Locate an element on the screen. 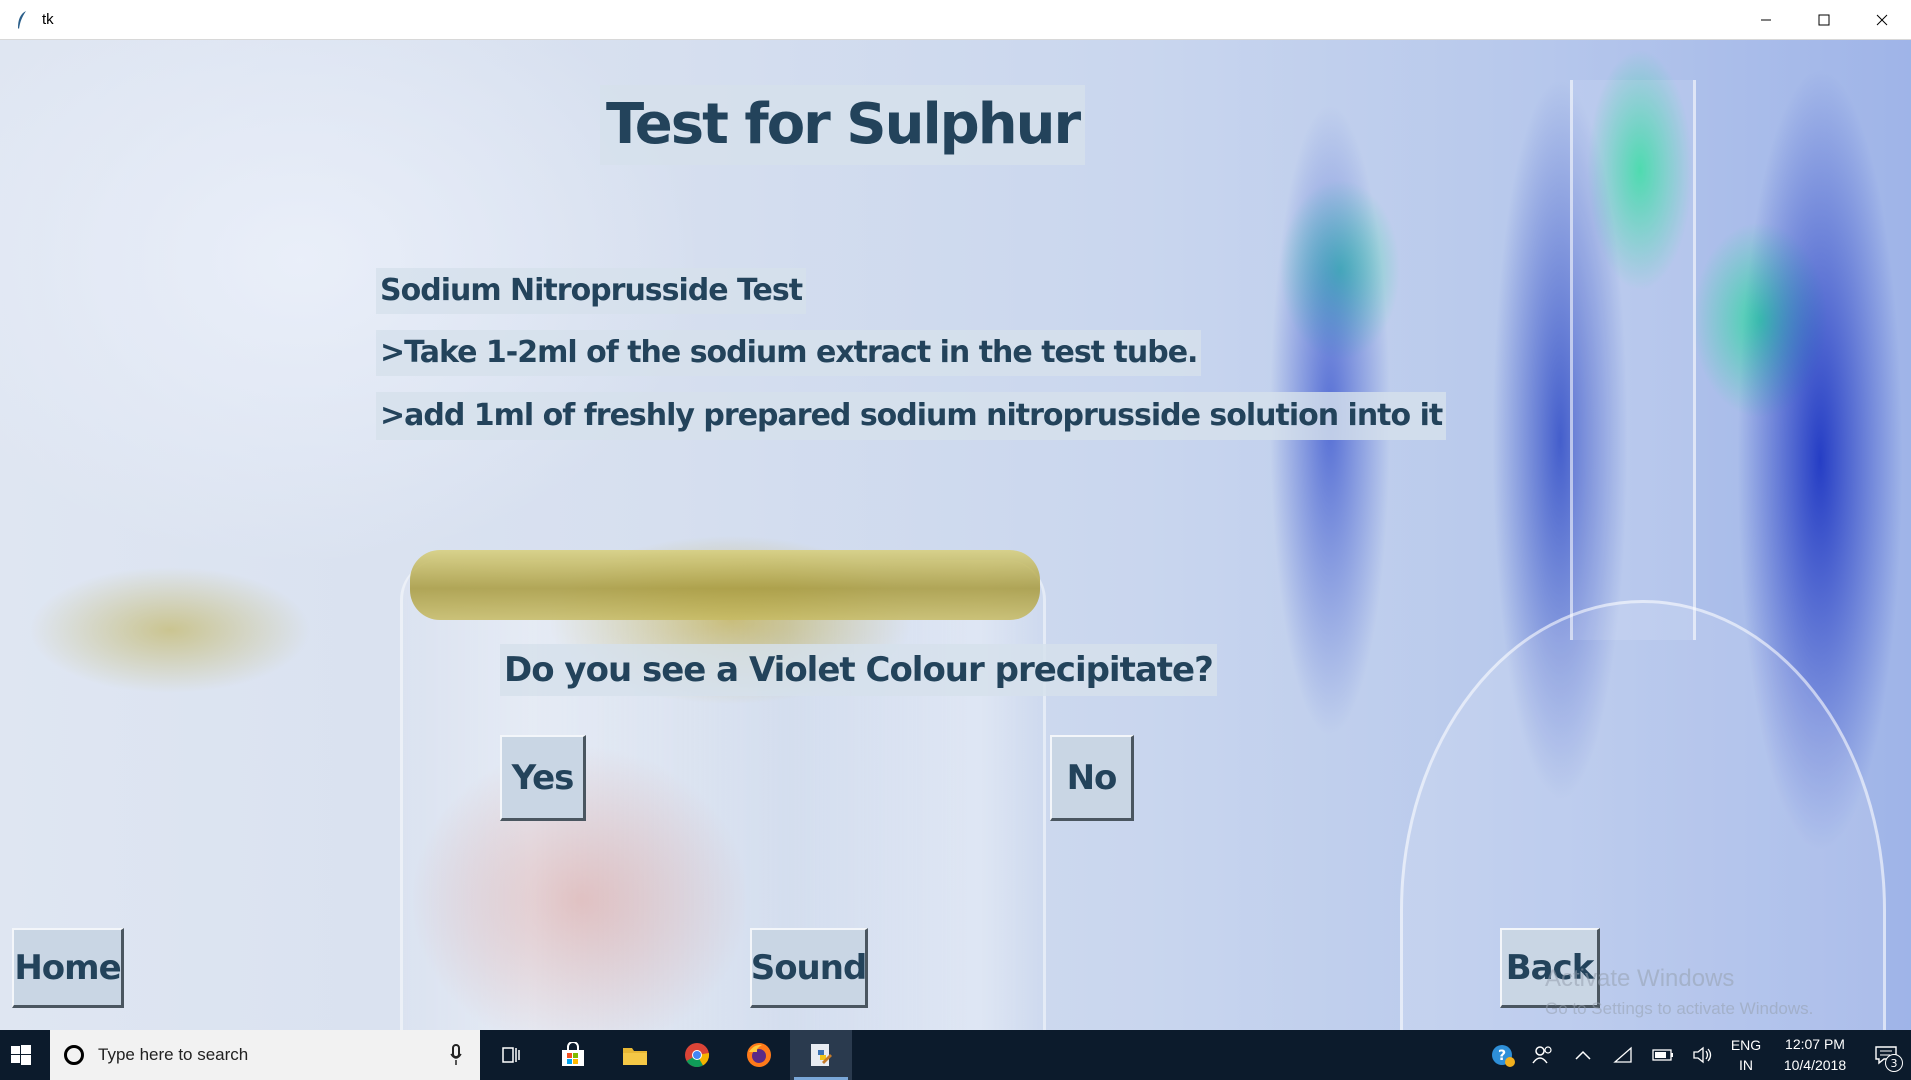 The height and width of the screenshot is (1080, 1911). store-icon is located at coordinates (573, 1055).